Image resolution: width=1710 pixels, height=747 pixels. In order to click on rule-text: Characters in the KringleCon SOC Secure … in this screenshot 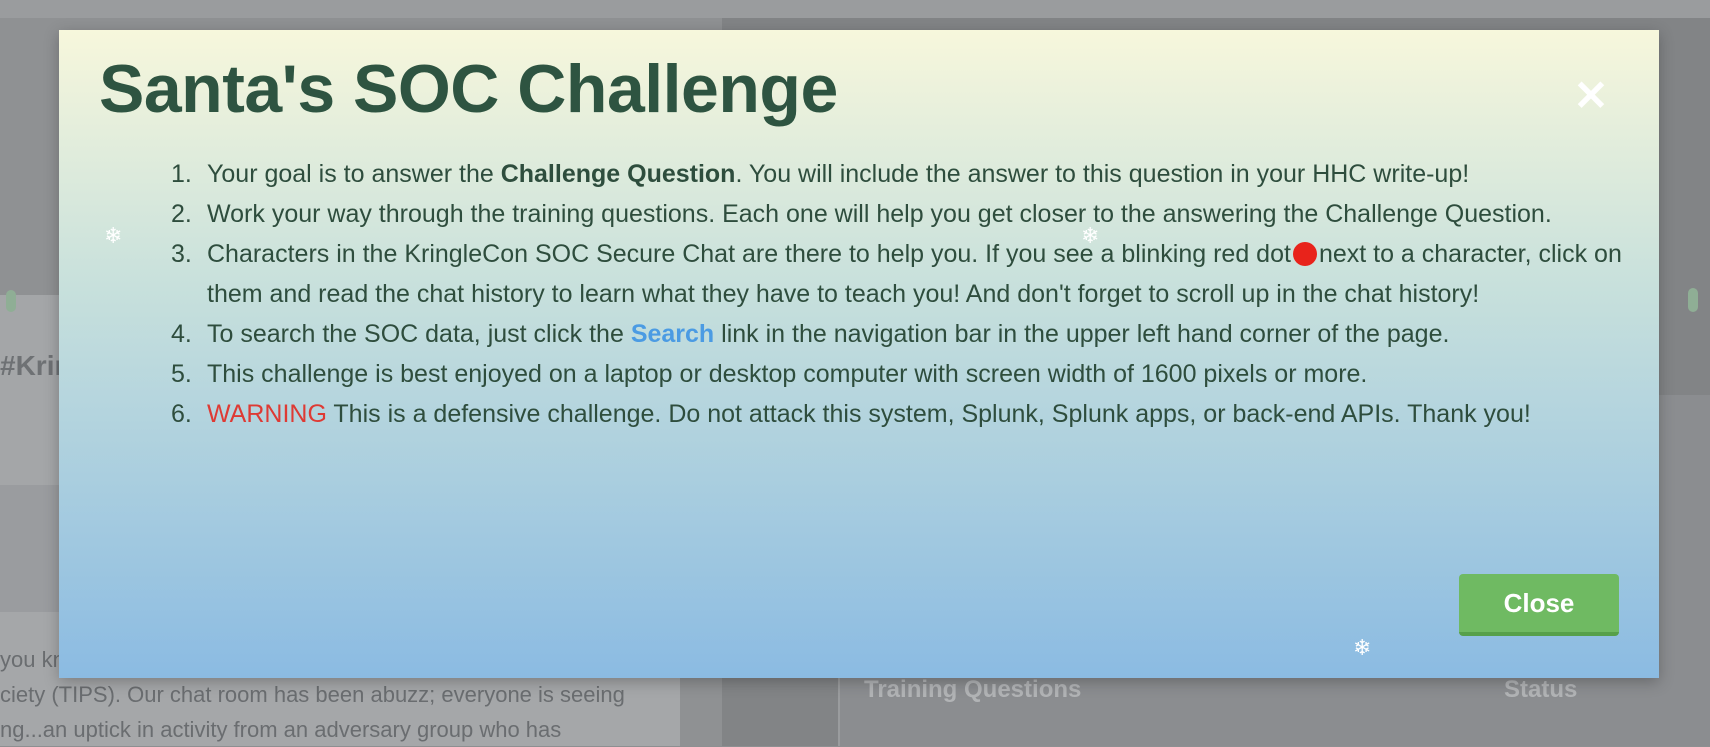, I will do `click(749, 254)`.